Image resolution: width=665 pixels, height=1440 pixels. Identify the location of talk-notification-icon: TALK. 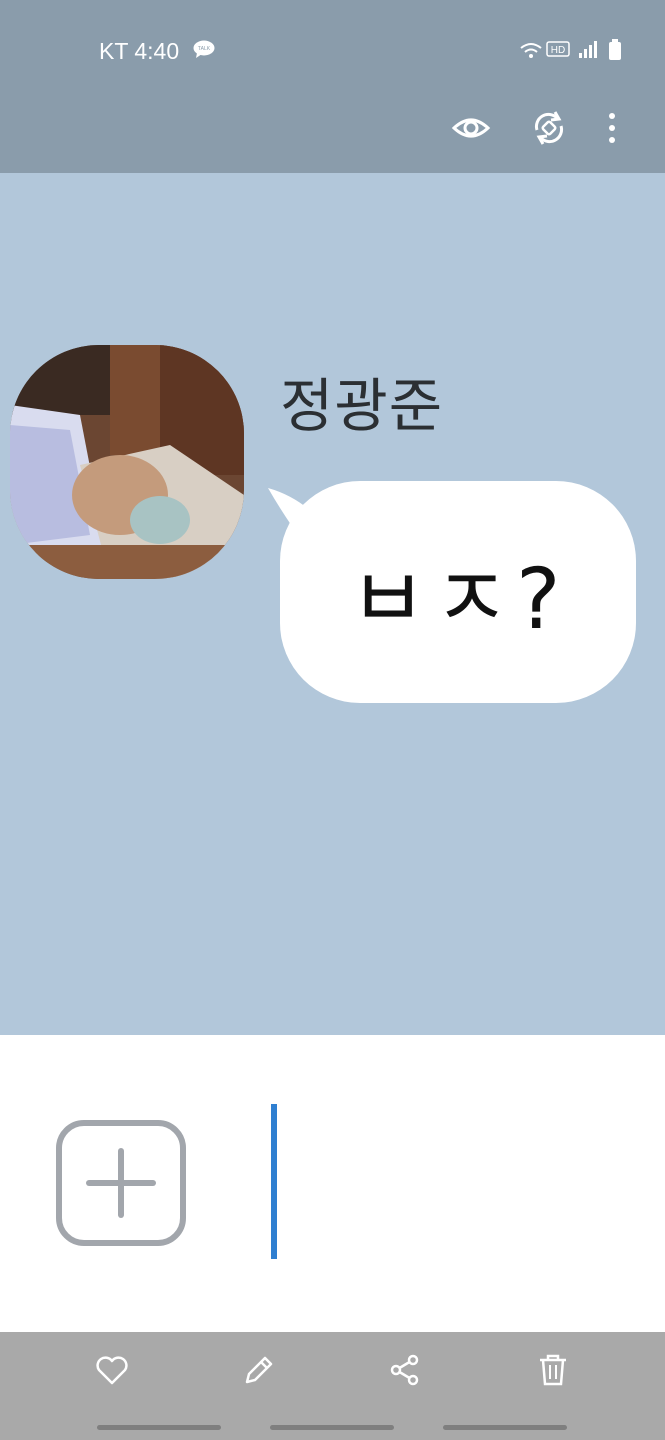
(204, 49).